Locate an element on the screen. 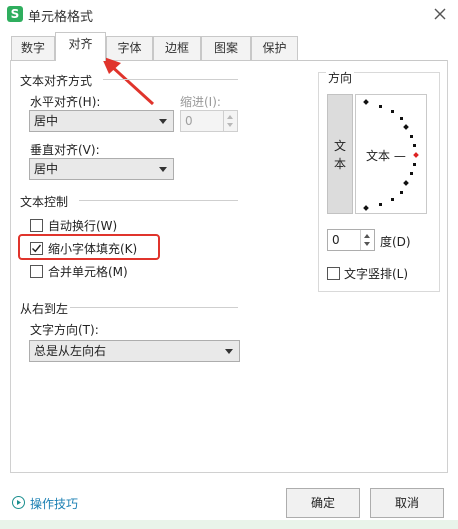  vertical-stack-checkbox is located at coordinates (333, 273).